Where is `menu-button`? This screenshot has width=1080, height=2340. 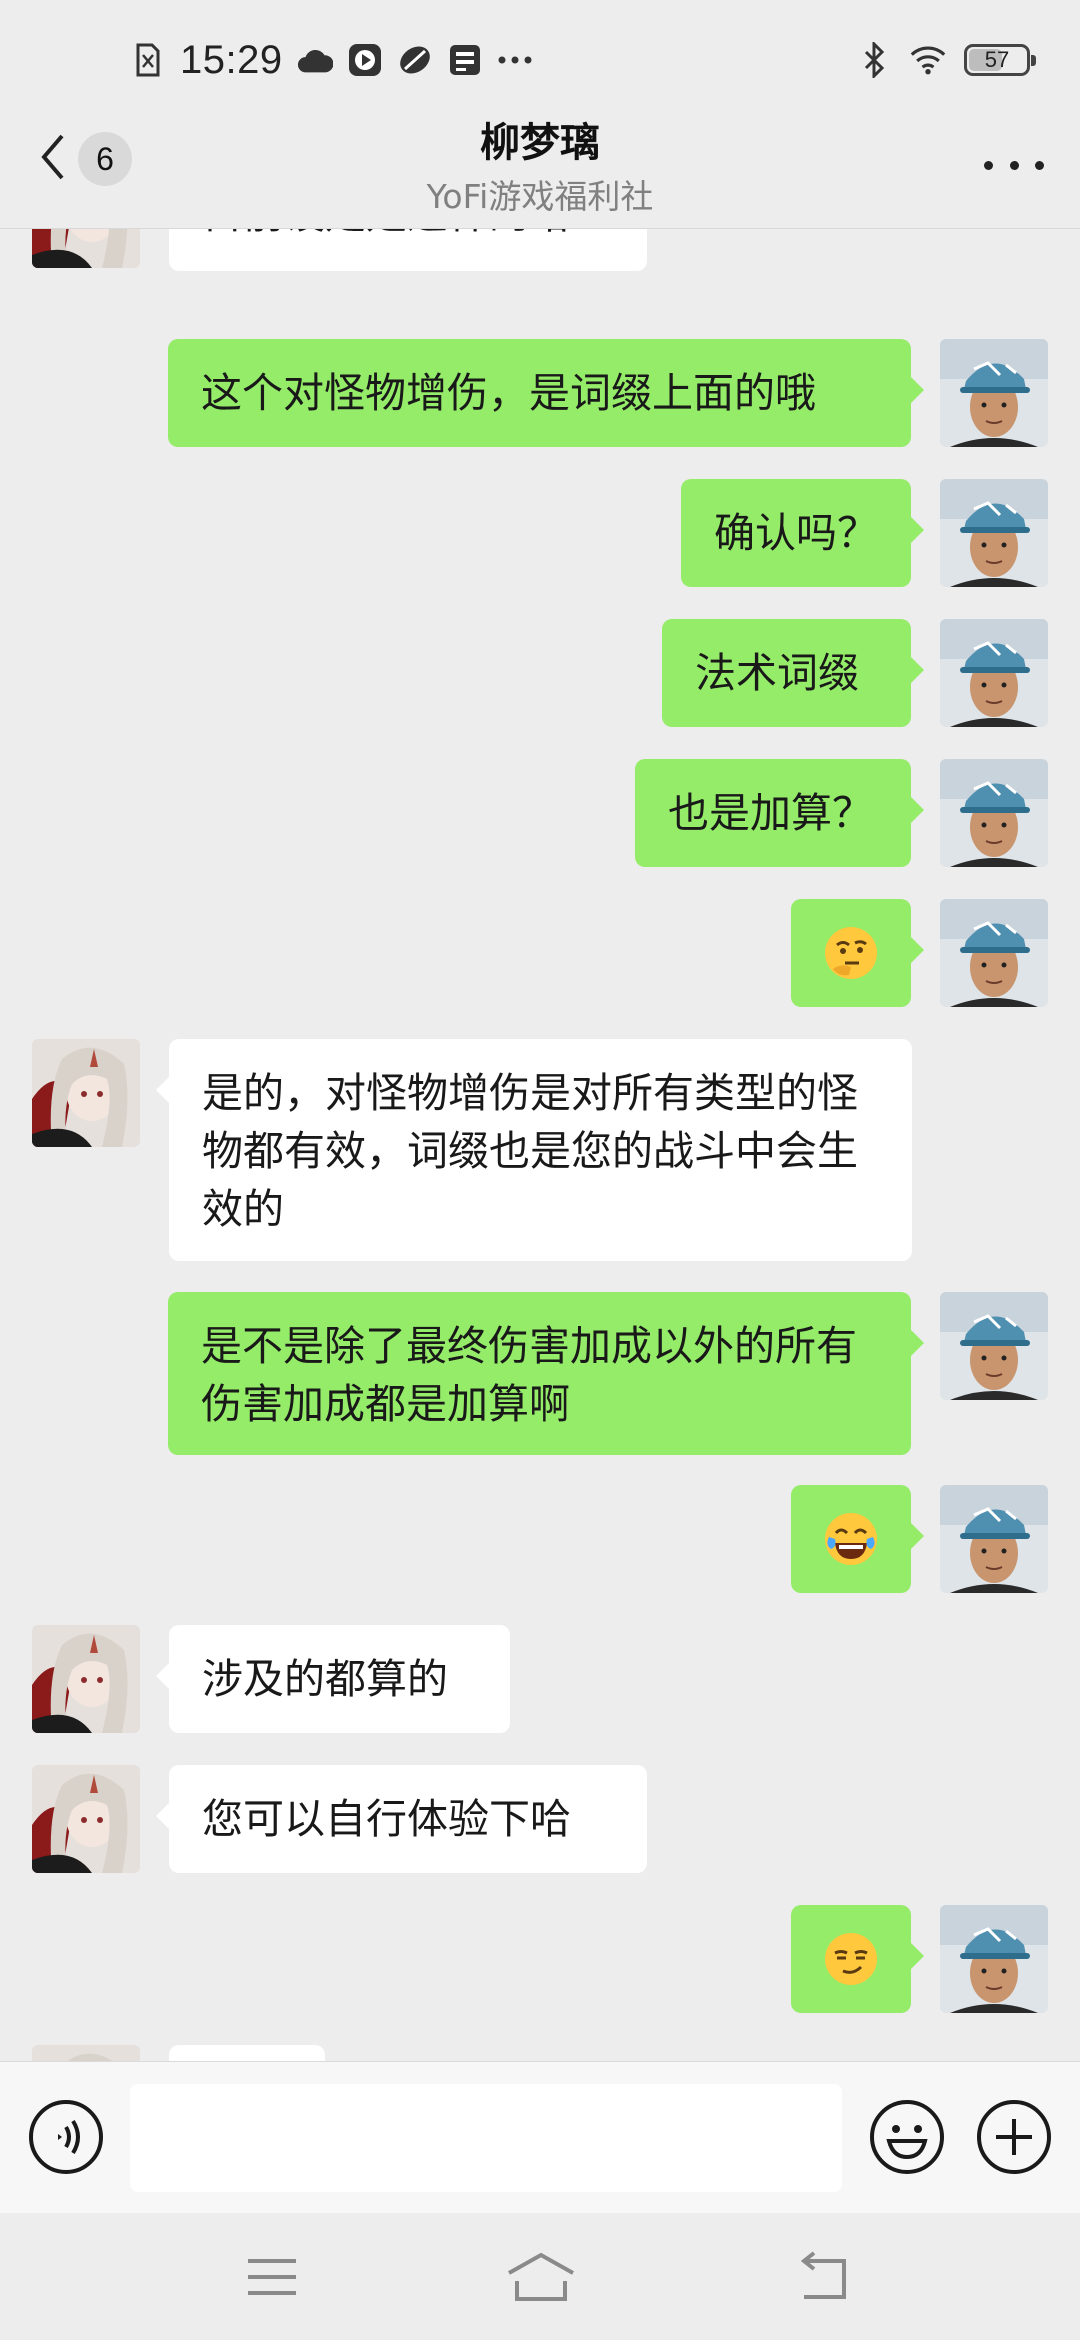
menu-button is located at coordinates (272, 2277).